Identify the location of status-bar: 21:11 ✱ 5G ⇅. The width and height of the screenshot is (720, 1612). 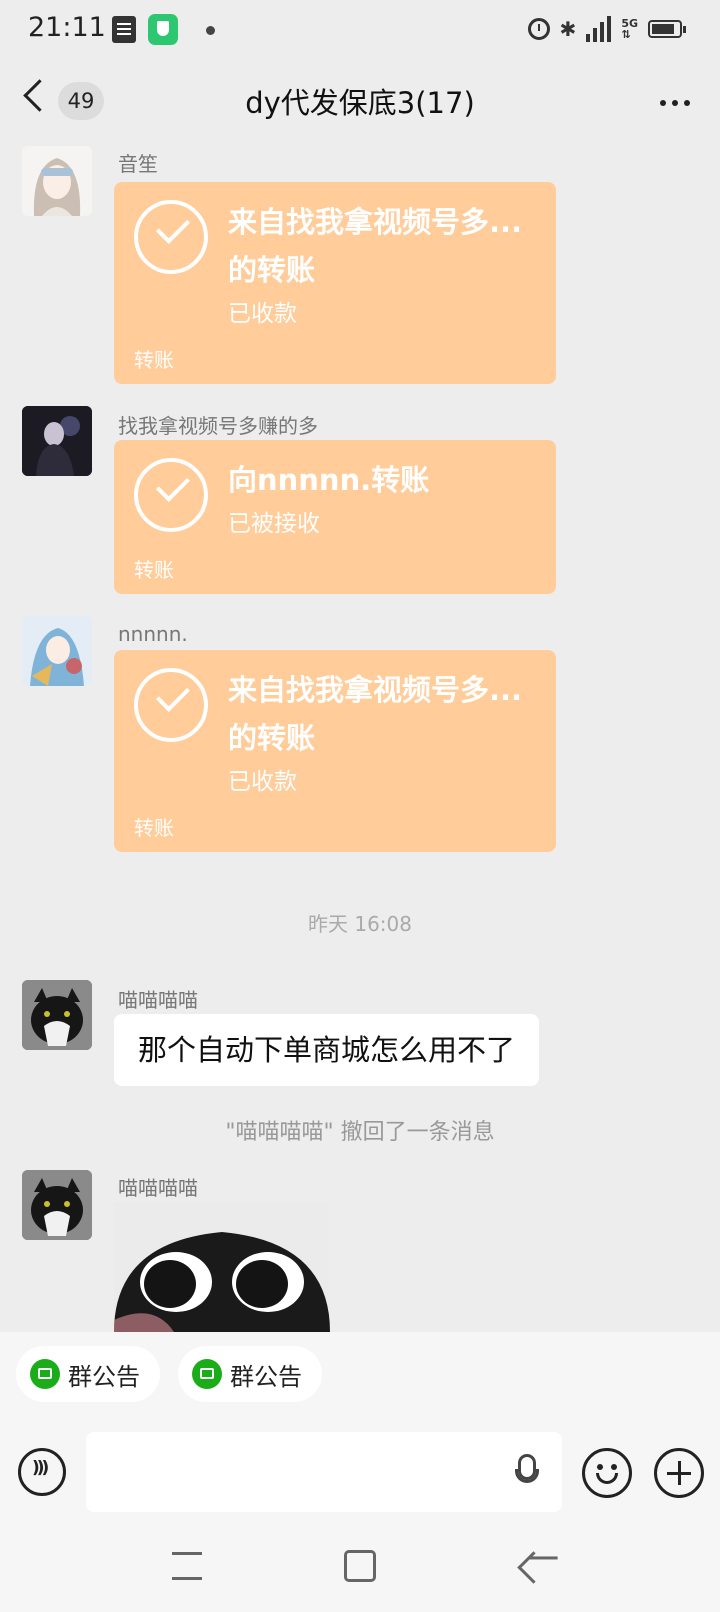
(360, 31).